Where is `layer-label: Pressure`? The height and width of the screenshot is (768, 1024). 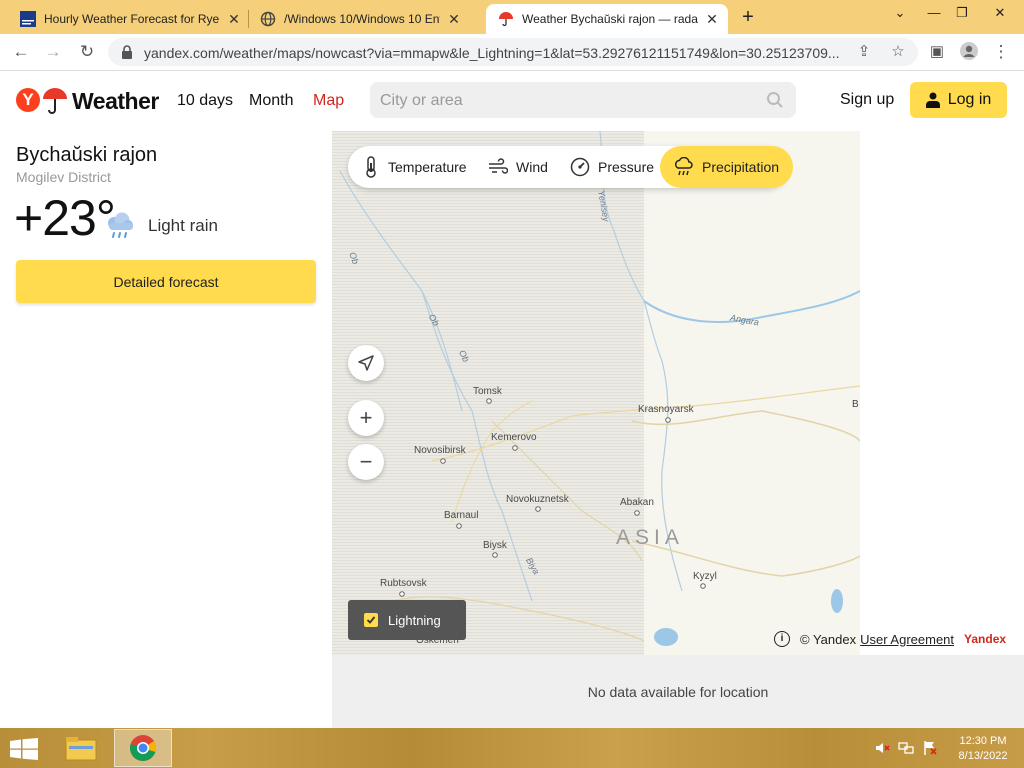
layer-label: Pressure is located at coordinates (626, 167).